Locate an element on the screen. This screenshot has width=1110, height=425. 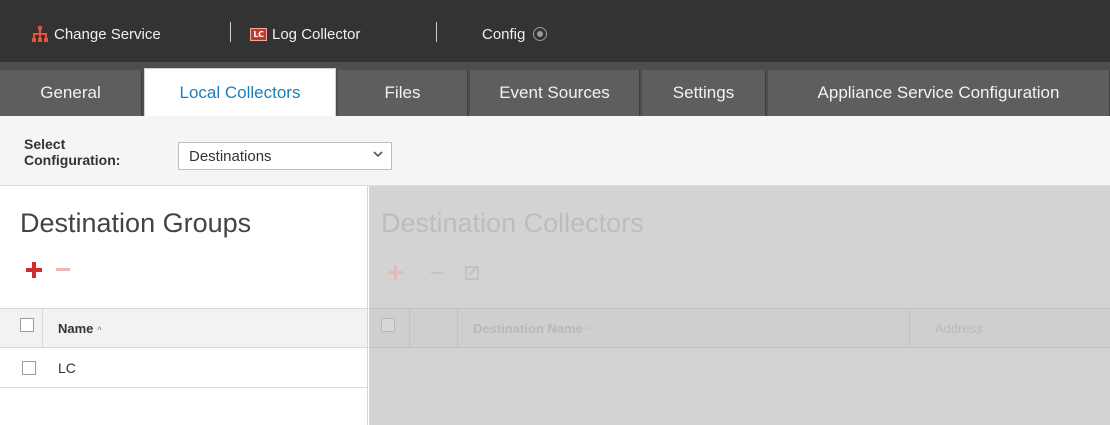
collectors-table-header: Destination Name ^ Address is located at coordinates (739, 328).